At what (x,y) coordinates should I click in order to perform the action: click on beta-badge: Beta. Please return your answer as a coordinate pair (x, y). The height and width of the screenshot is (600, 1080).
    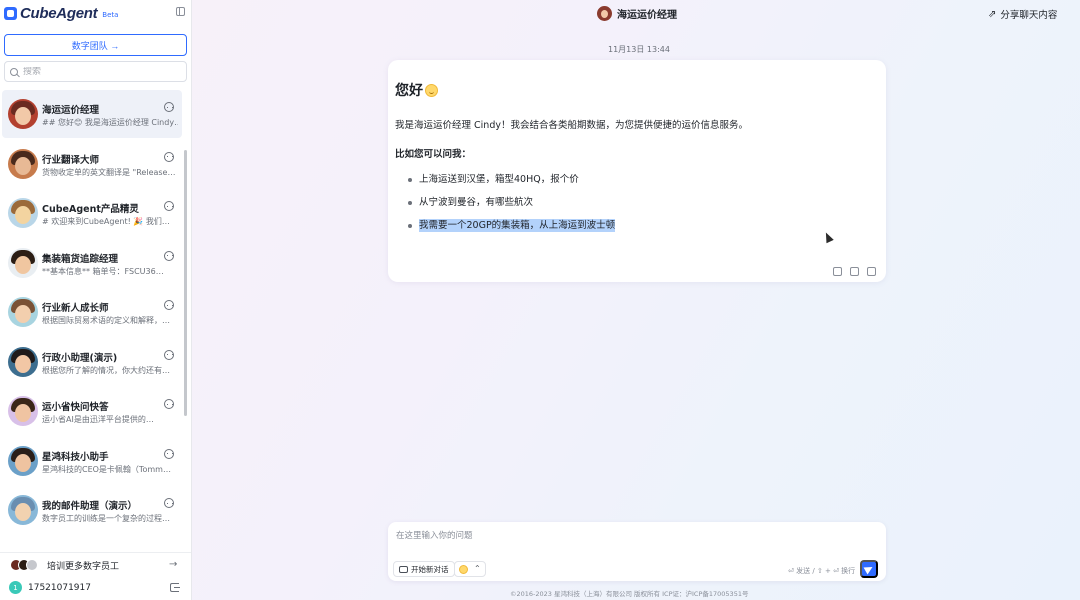
    Looking at the image, I should click on (110, 15).